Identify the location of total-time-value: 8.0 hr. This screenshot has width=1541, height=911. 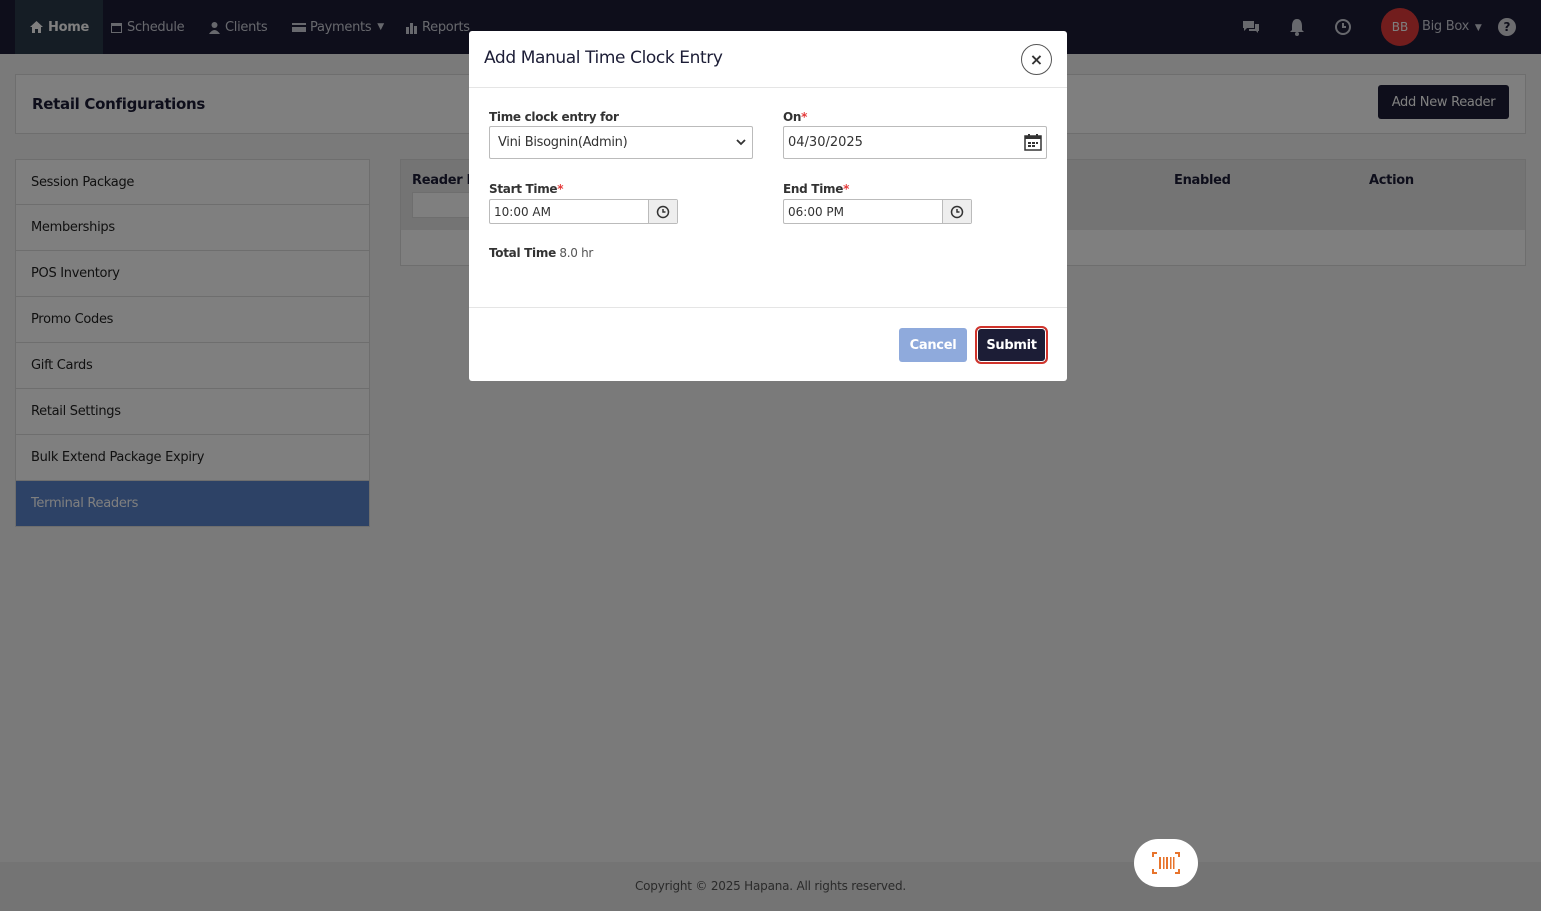
(576, 253).